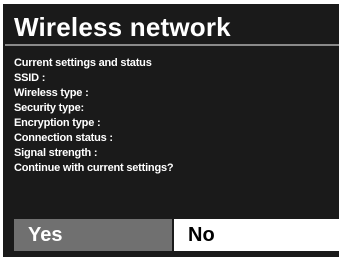 The width and height of the screenshot is (339, 261). I want to click on wireless-type-field: Wireless type :, so click(51, 93).